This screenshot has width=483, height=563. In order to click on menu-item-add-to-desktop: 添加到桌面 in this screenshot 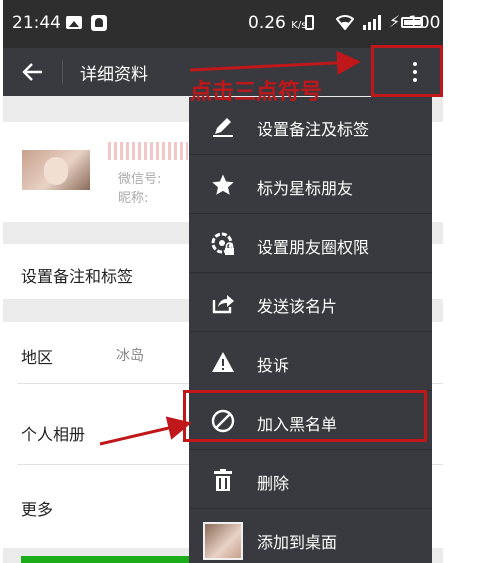, I will do `click(310, 536)`.